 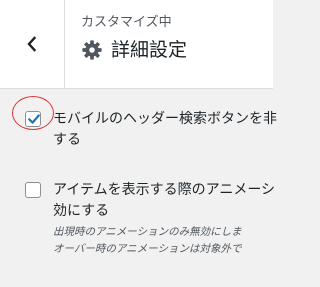 I want to click on item-animation-label-line1: アイテムを表示する際のアニメーシ, so click(x=164, y=190).